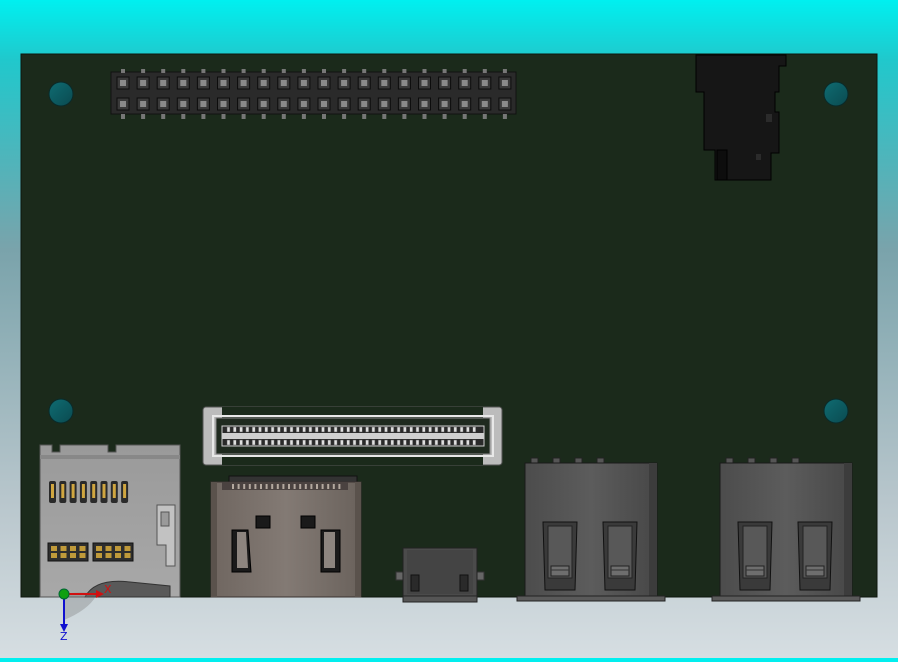  Describe the element at coordinates (64, 636) in the screenshot. I see `z-axis-label: Z` at that location.